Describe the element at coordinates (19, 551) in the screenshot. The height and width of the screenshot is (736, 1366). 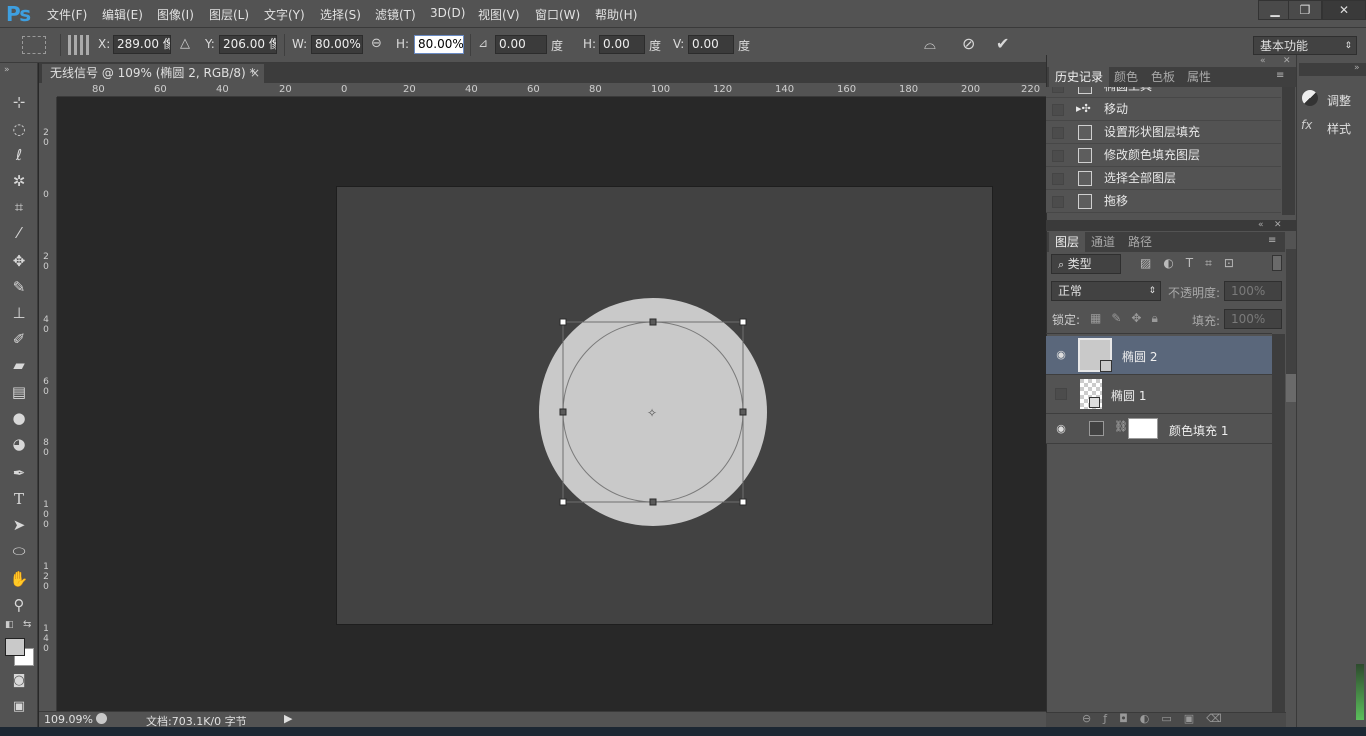
I see `ellipse-tool-icon: ⬭` at that location.